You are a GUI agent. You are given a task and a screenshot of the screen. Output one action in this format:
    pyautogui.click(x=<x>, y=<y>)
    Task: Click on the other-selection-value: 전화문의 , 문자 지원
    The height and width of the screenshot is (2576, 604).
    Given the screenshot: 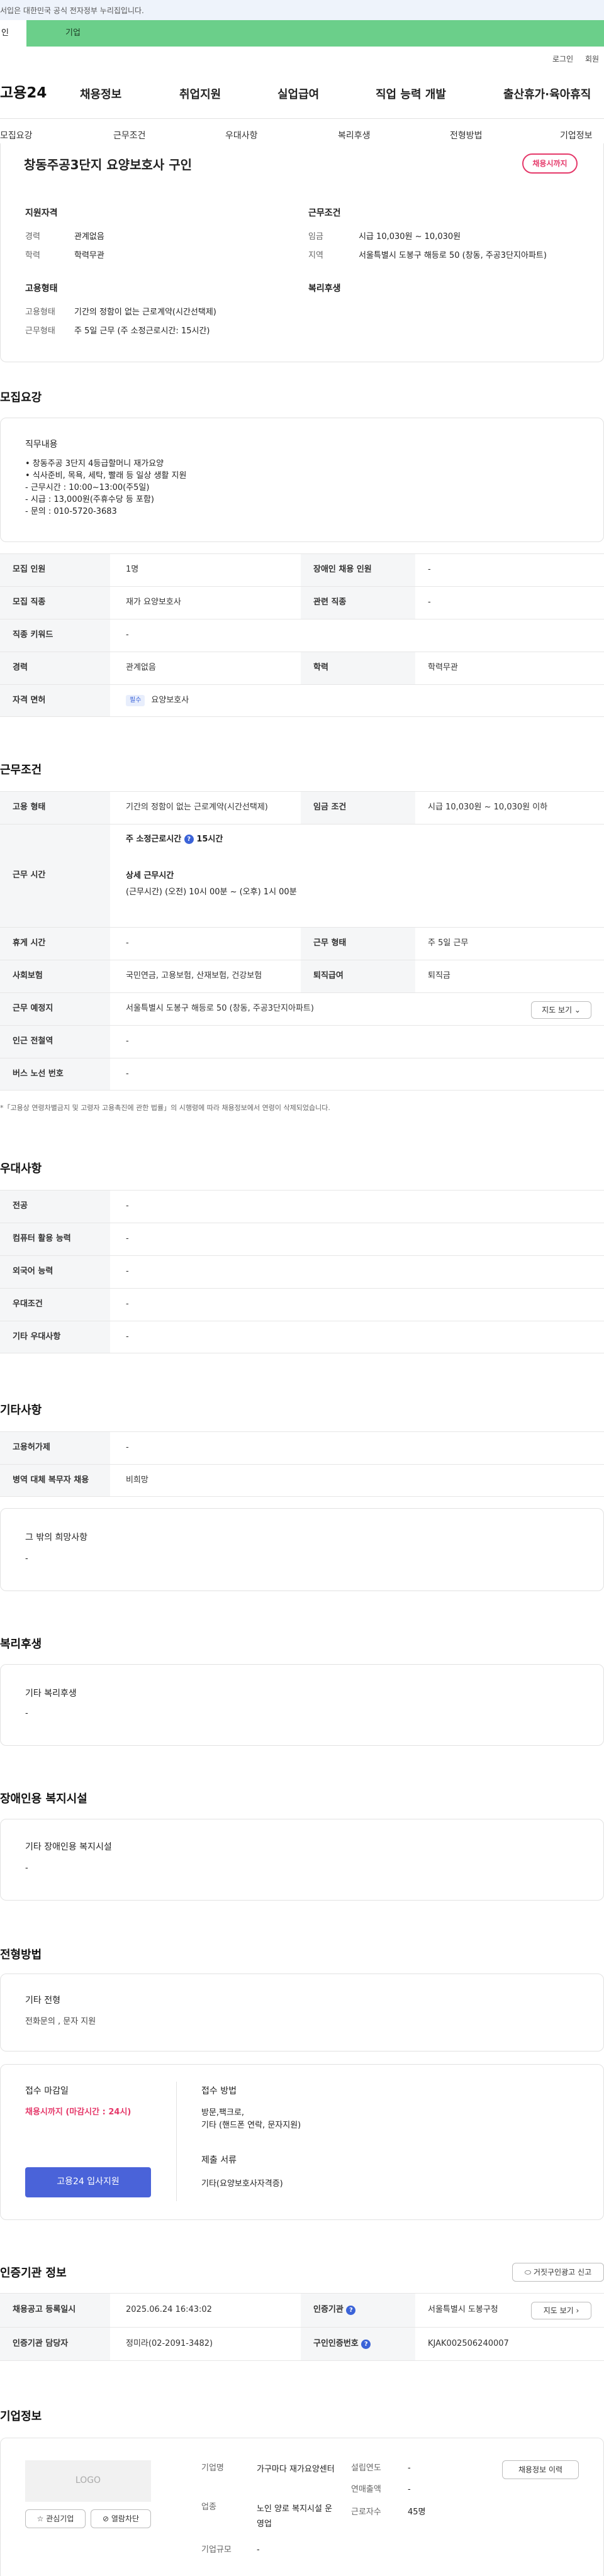 What is the action you would take?
    pyautogui.click(x=60, y=2021)
    